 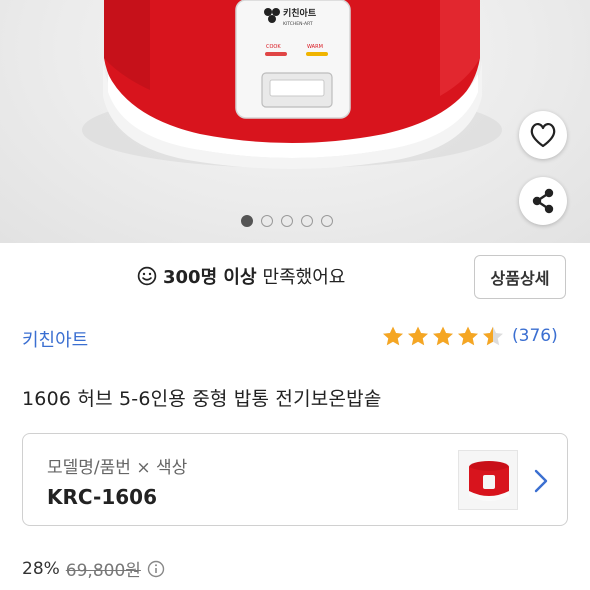 What do you see at coordinates (55, 339) in the screenshot?
I see `brand-link: 키친아트` at bounding box center [55, 339].